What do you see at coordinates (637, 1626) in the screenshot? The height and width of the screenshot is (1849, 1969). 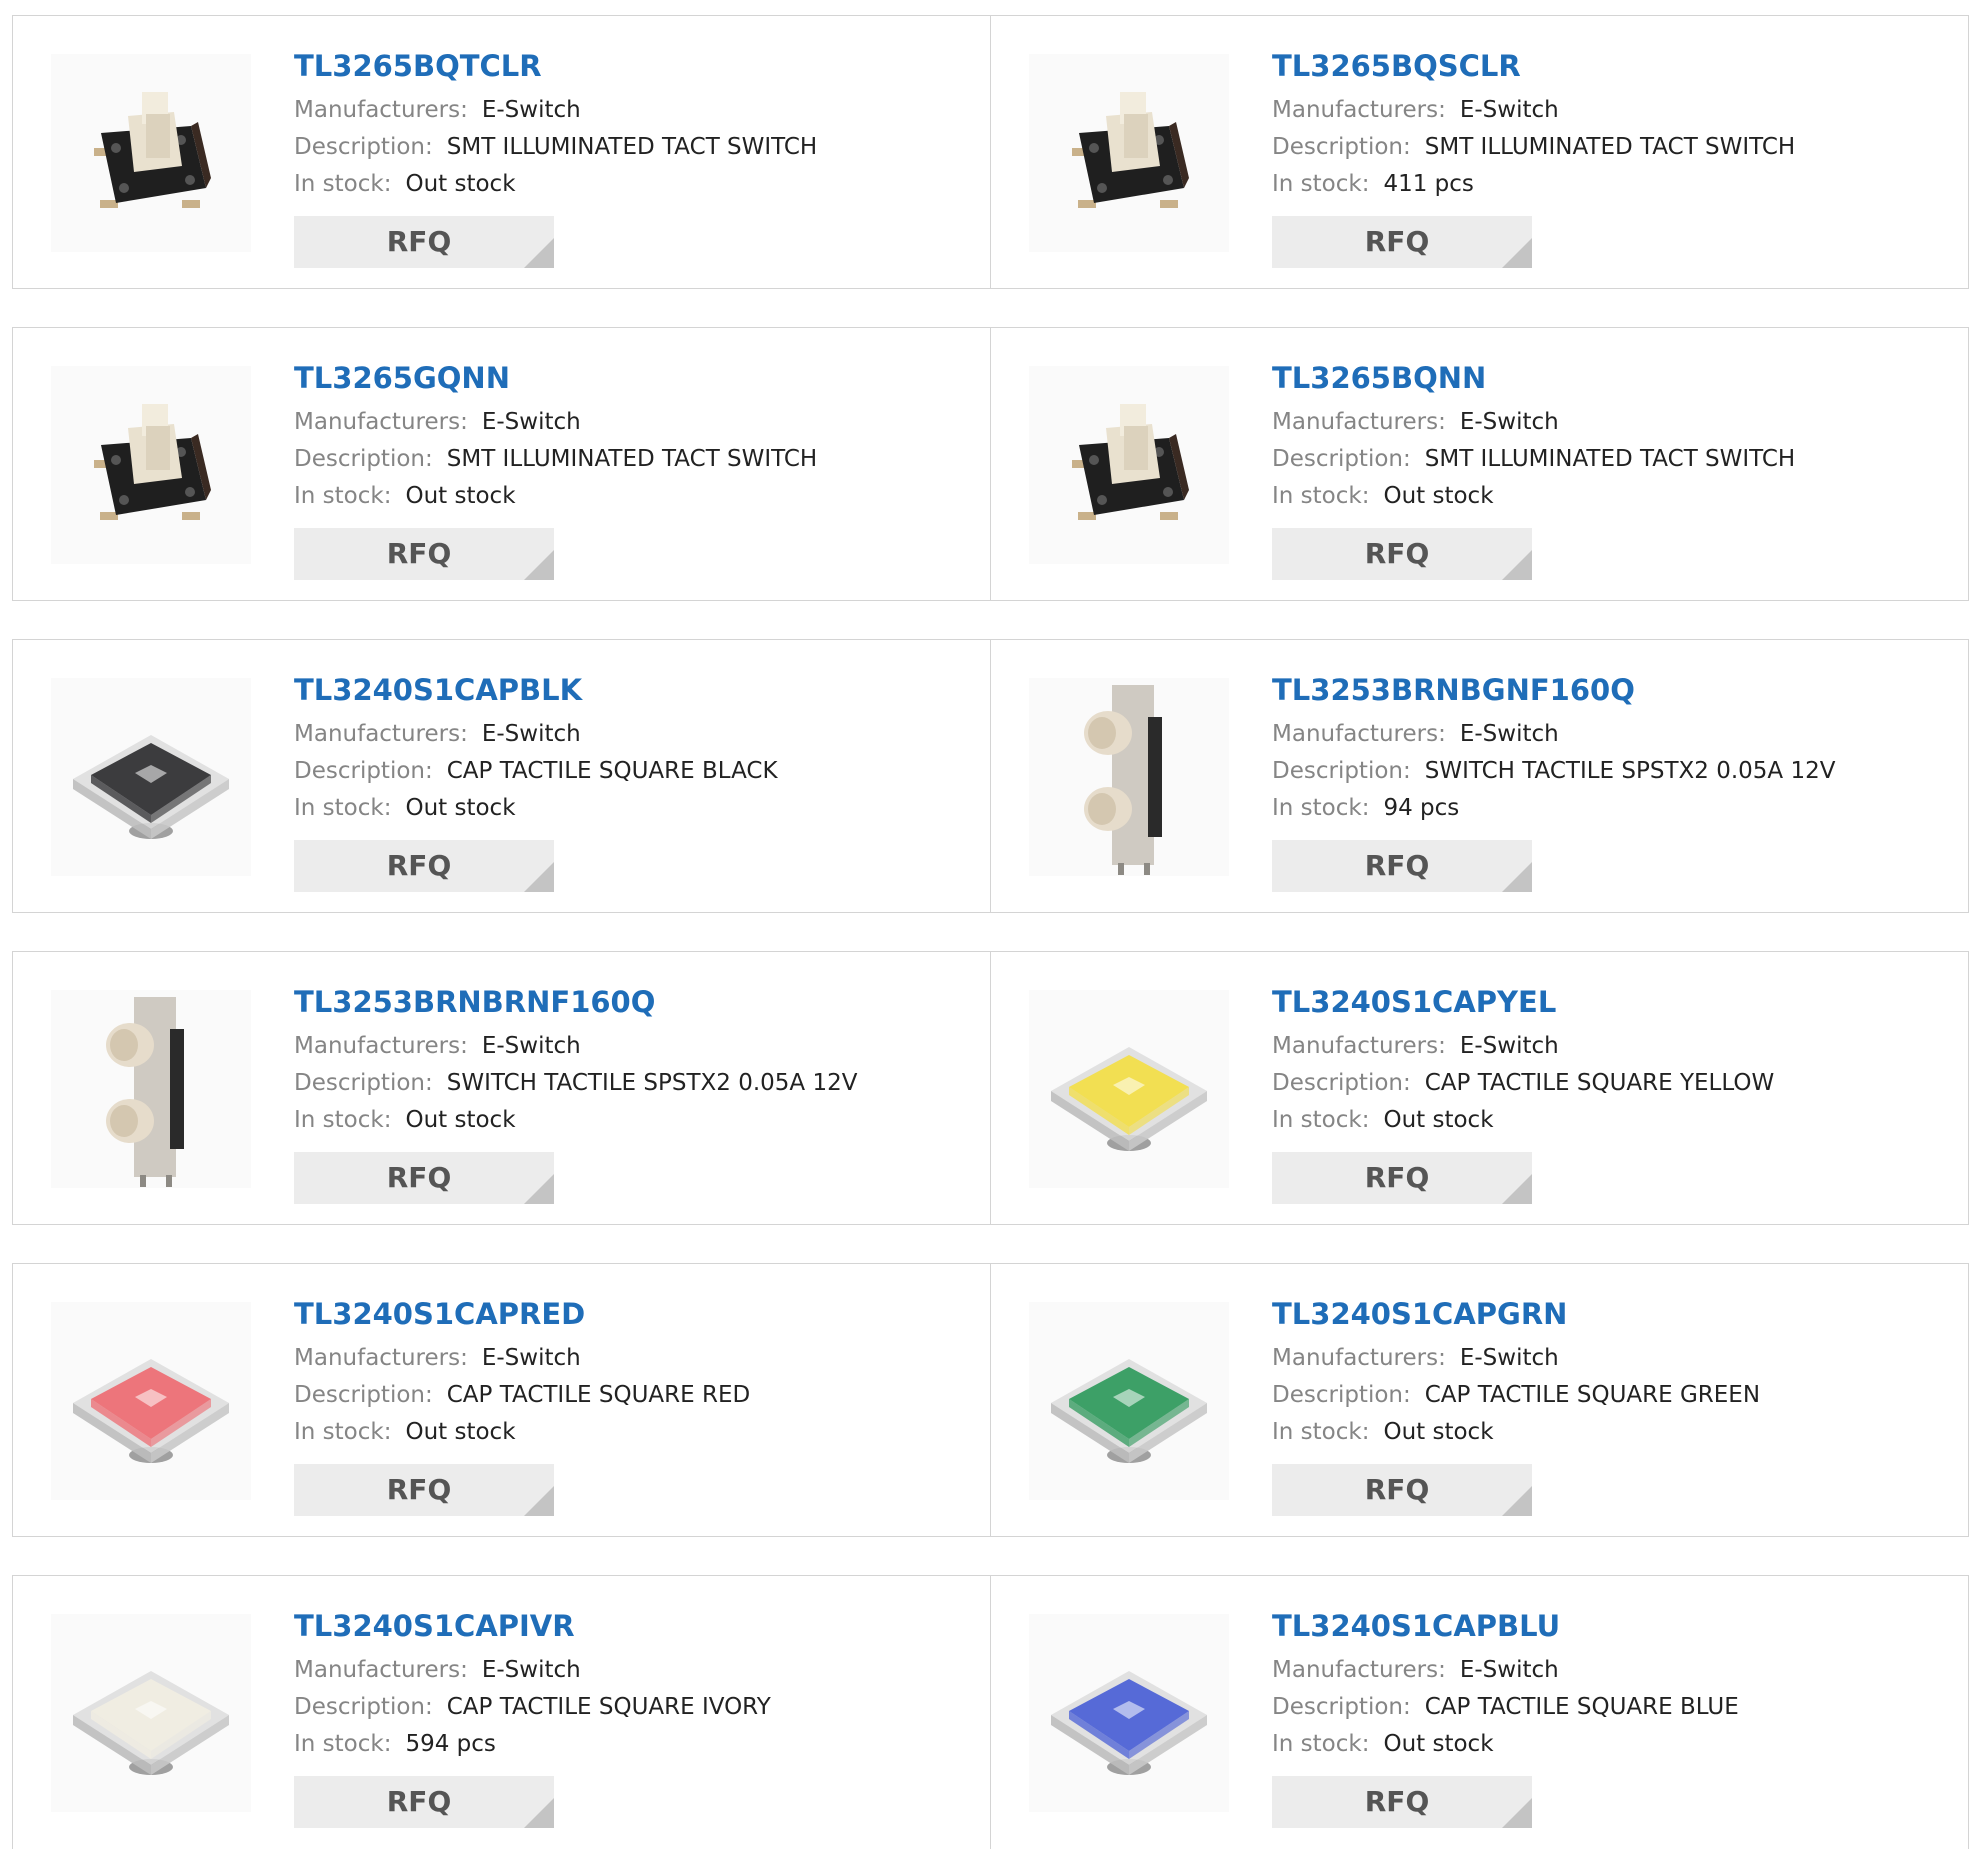 I see `part-number-link: TL3240S1CAPIVR` at bounding box center [637, 1626].